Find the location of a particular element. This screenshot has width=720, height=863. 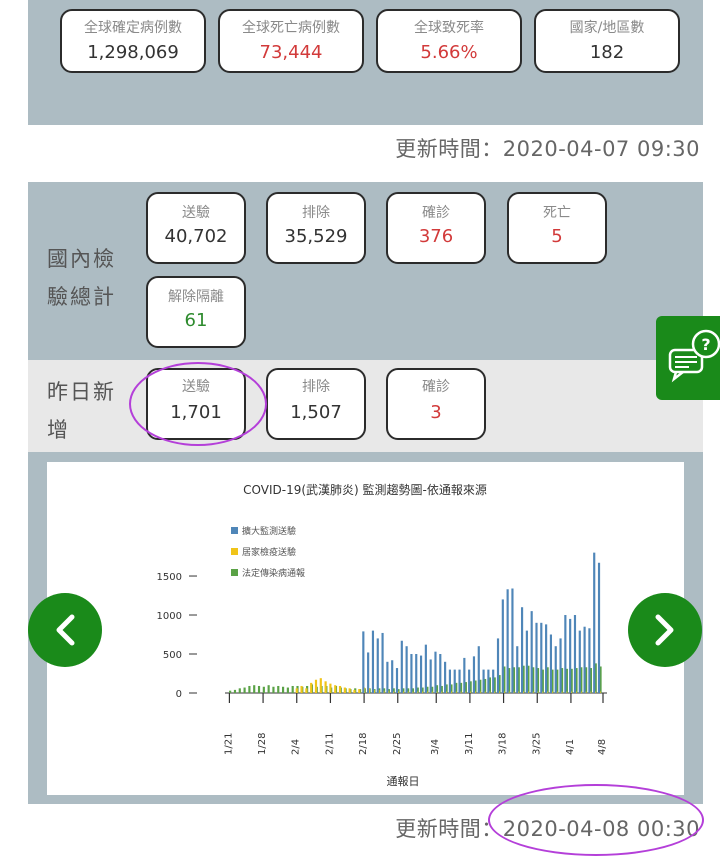

global-update-time: 更新時間：2020-04-07 09:30 is located at coordinates (547, 149).